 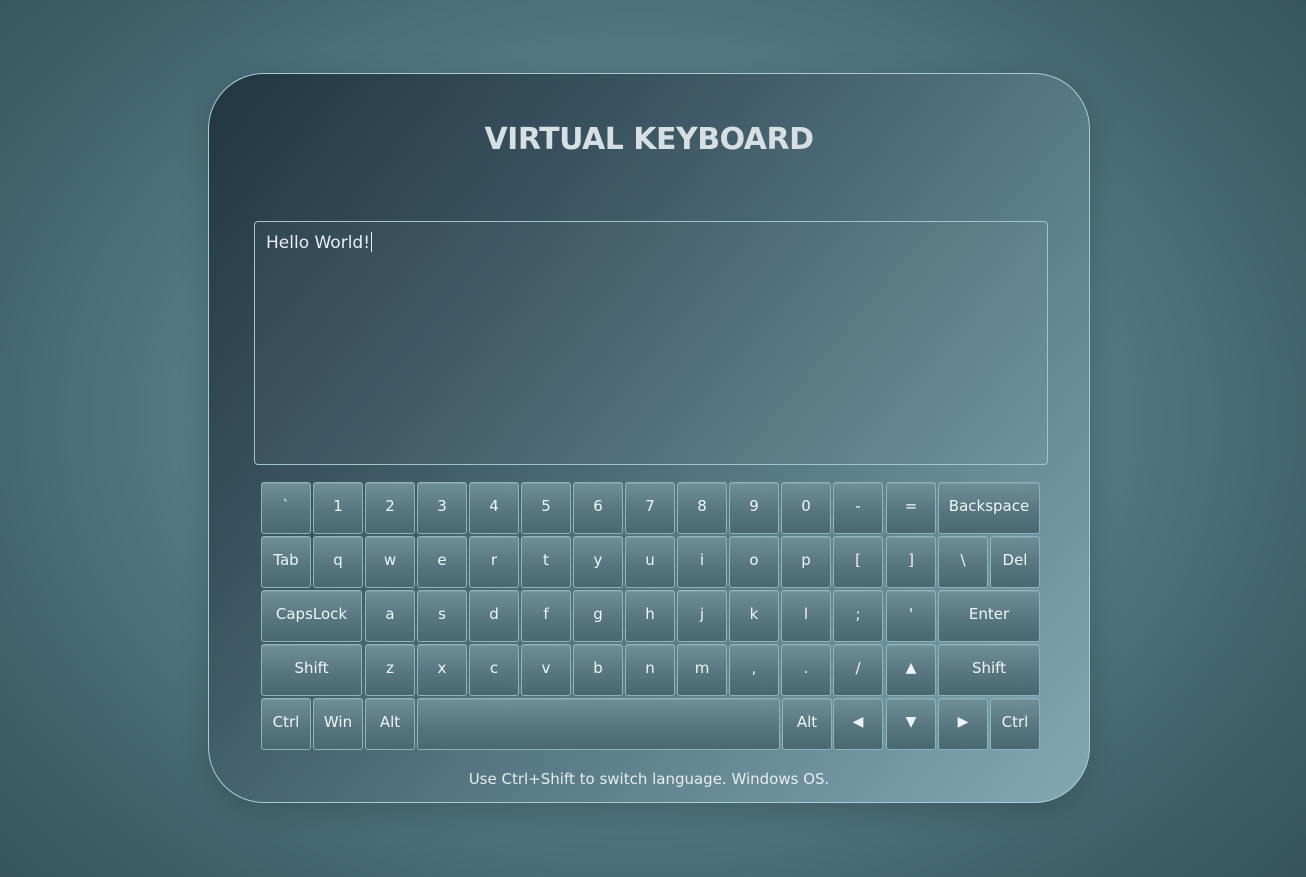 I want to click on arrow-up-icon: ▲, so click(x=911, y=667).